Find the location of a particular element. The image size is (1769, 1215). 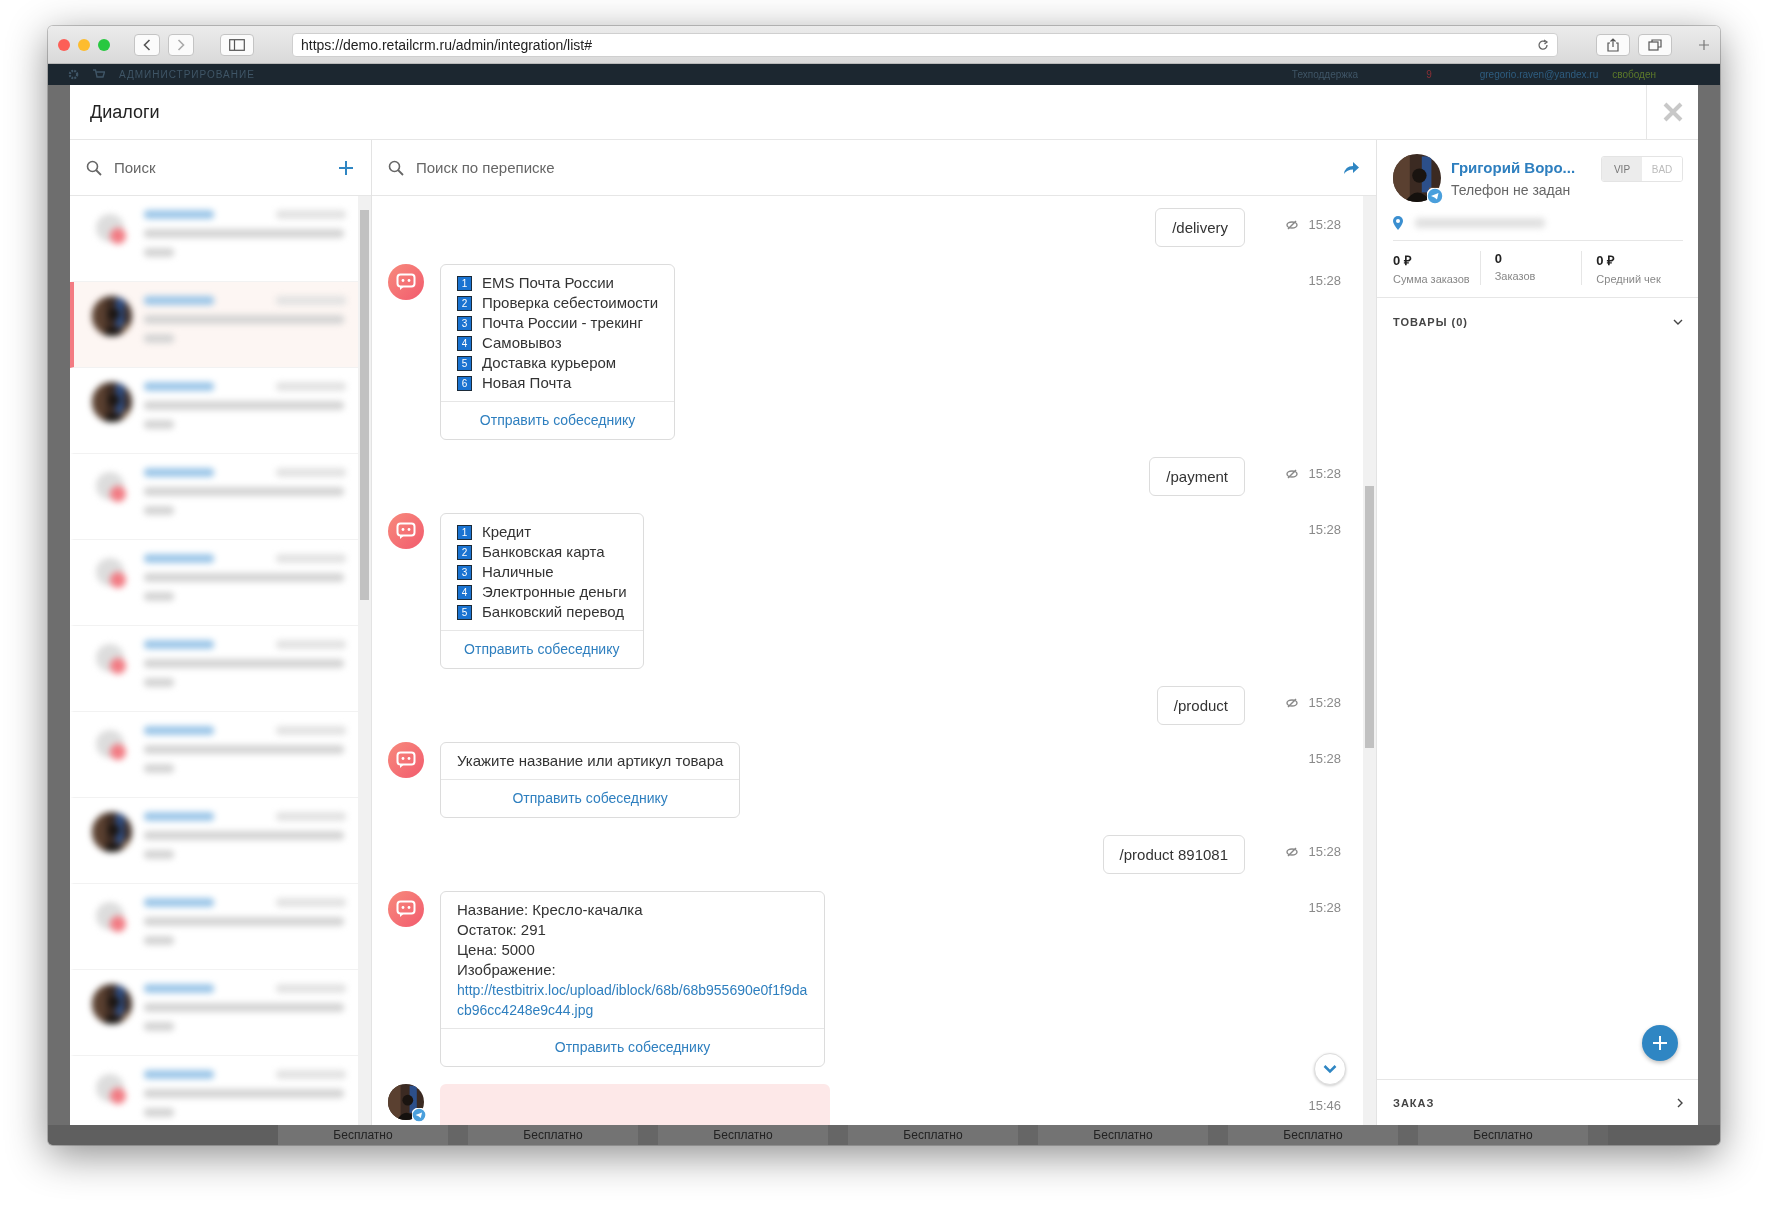

tabs-icon is located at coordinates (1655, 44).